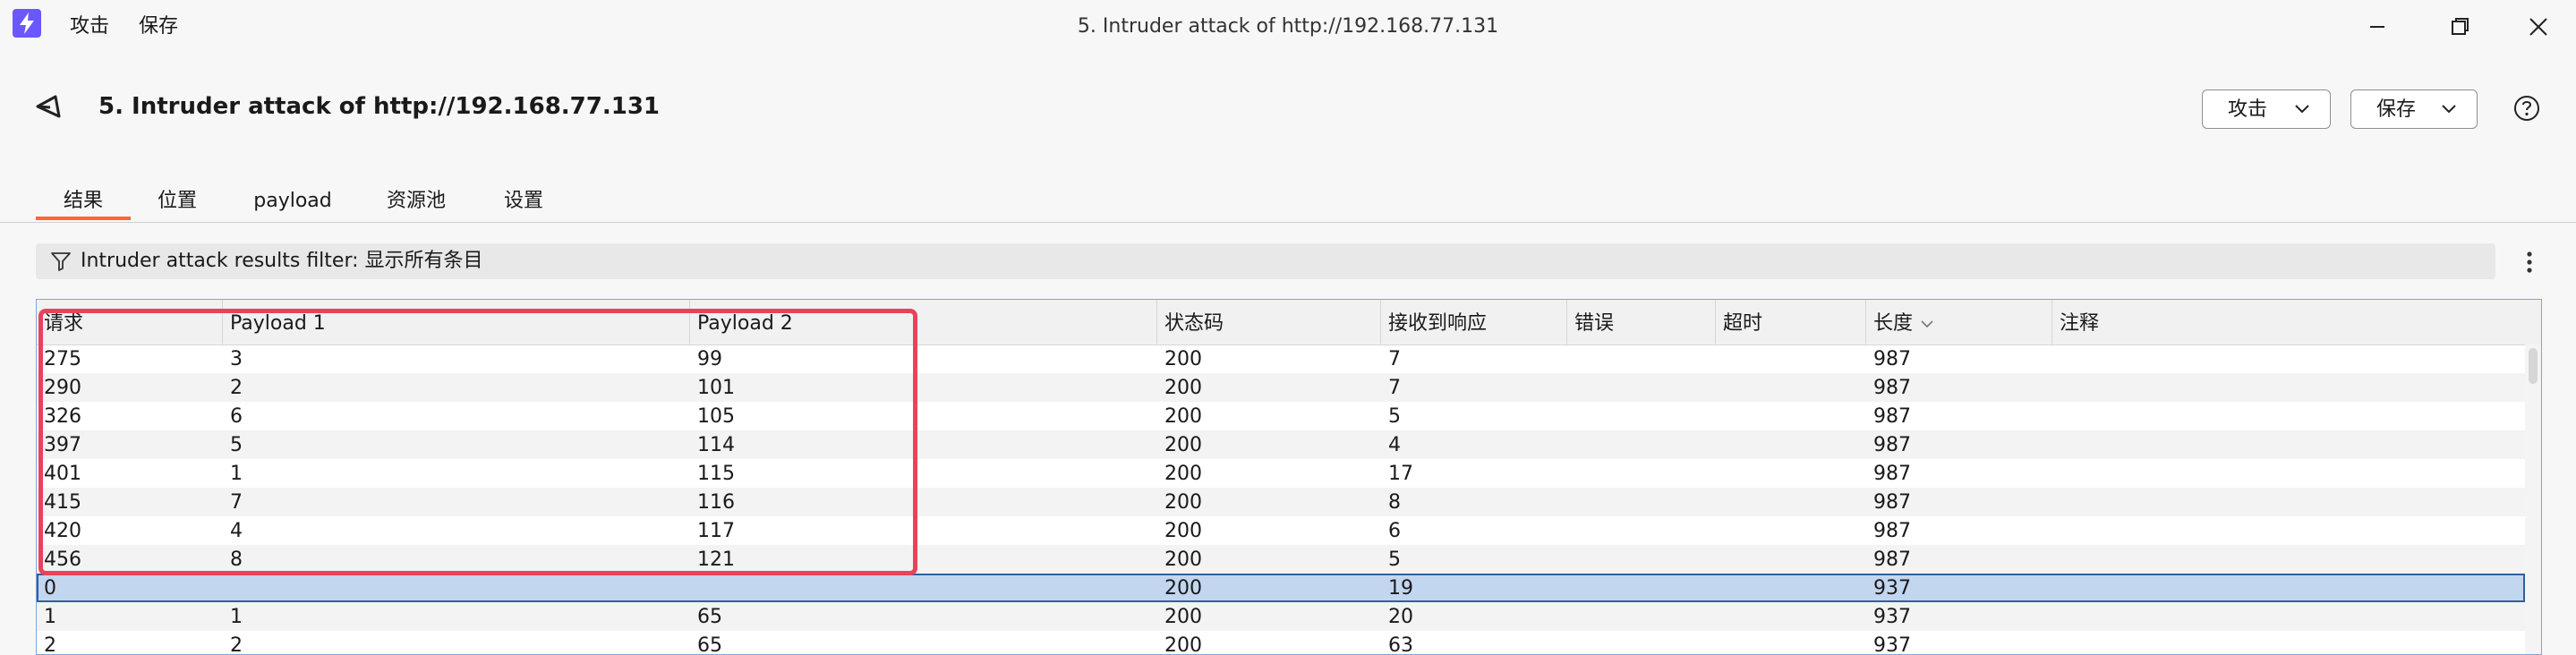 This screenshot has width=2576, height=655. I want to click on tab-resource-pool: 资源池, so click(416, 202).